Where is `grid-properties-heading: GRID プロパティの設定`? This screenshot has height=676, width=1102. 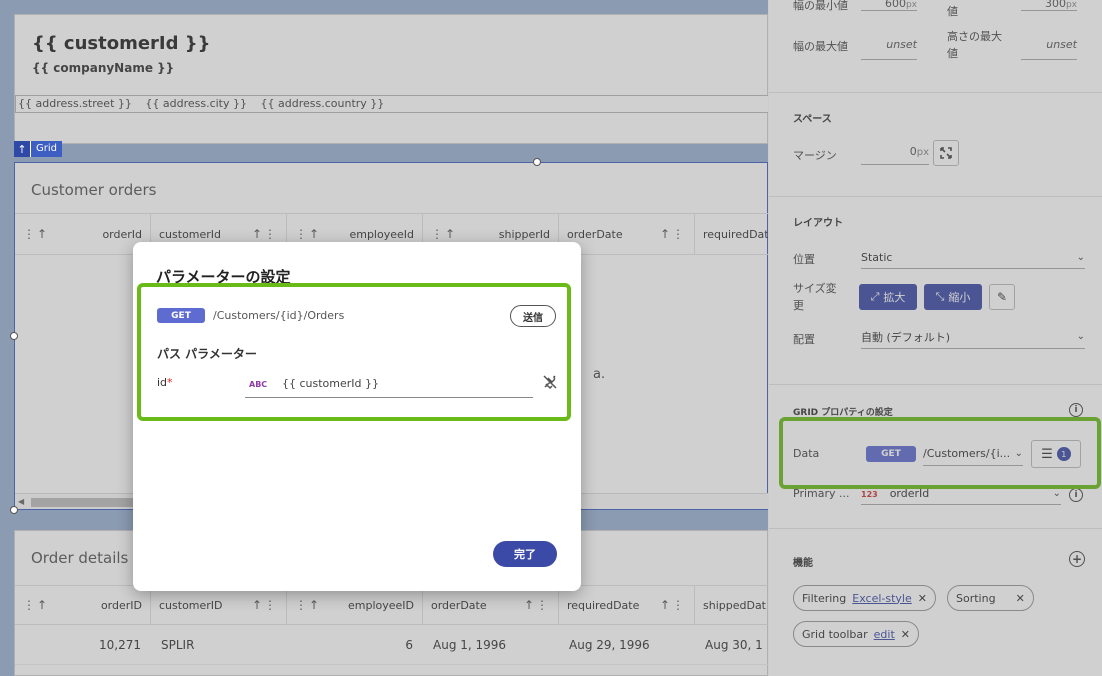
grid-properties-heading: GRID プロパティの設定 is located at coordinates (843, 413).